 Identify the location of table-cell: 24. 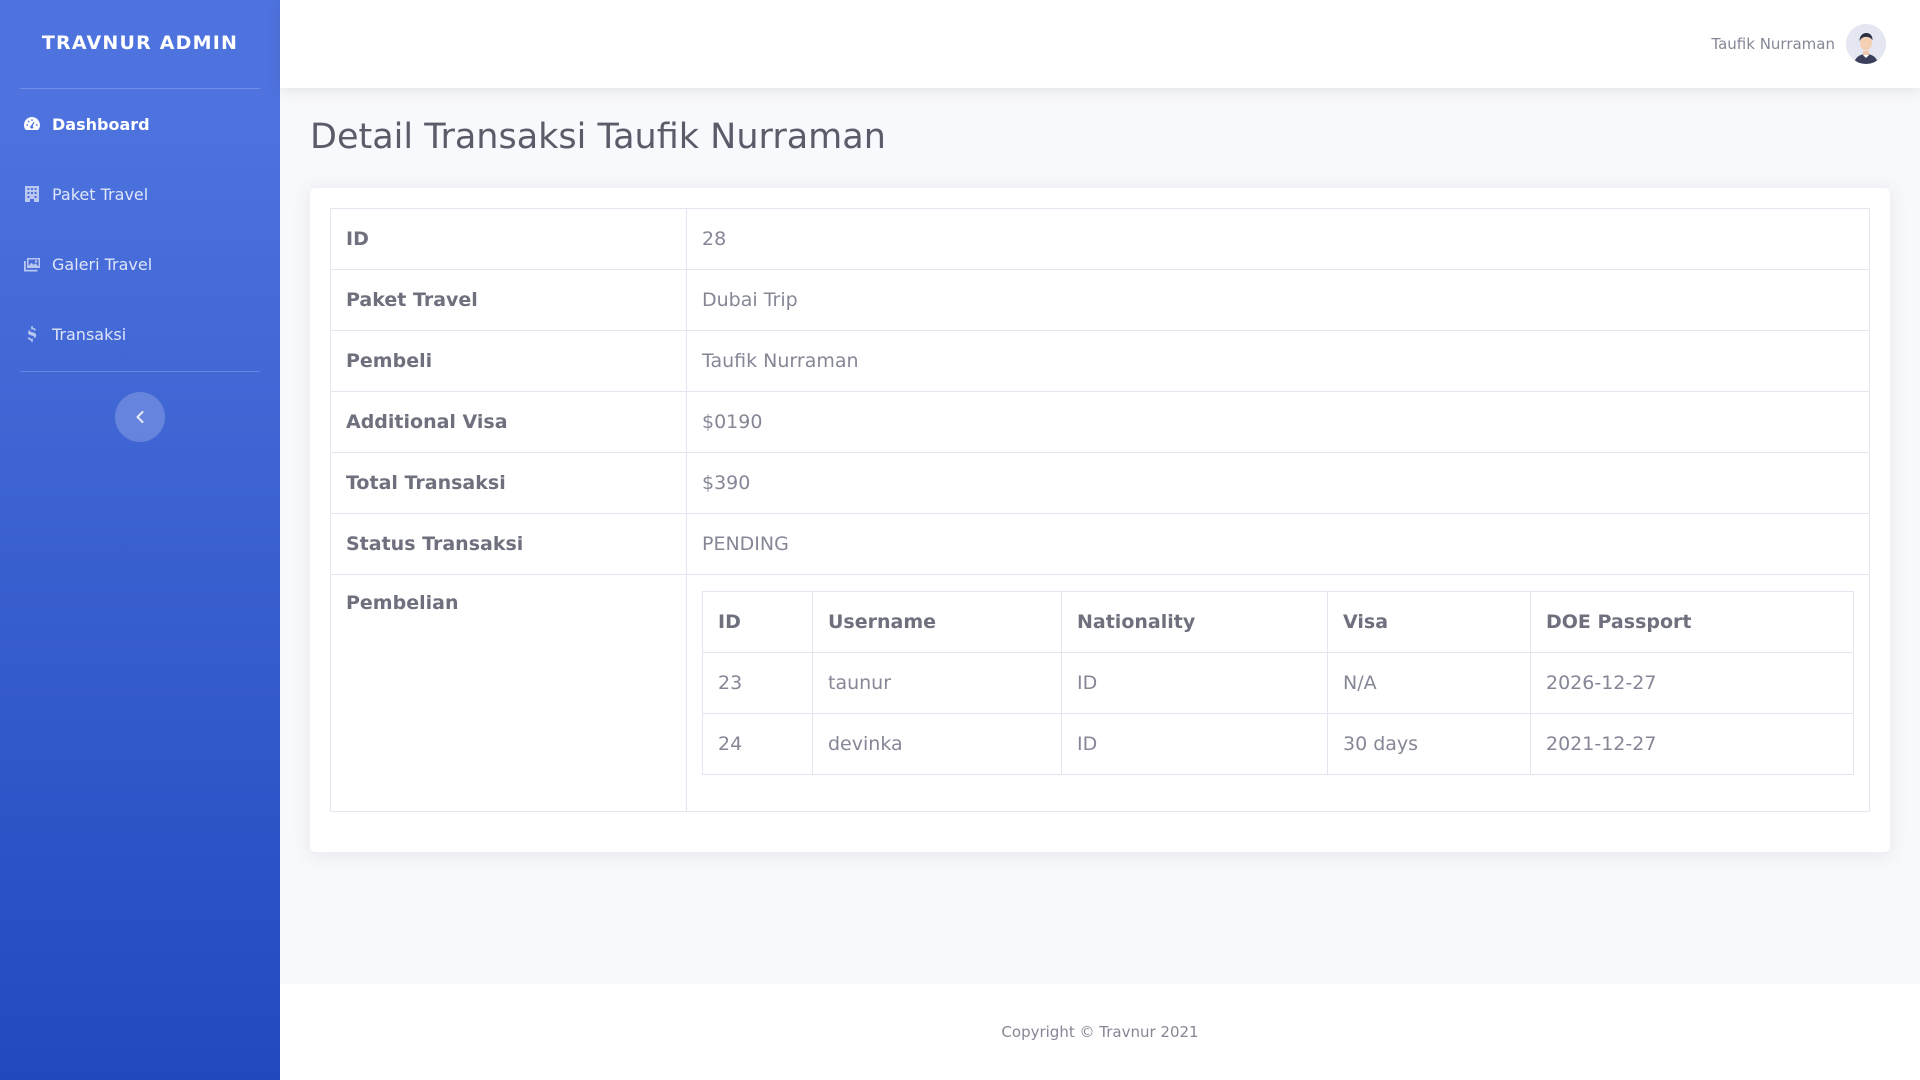
(757, 744).